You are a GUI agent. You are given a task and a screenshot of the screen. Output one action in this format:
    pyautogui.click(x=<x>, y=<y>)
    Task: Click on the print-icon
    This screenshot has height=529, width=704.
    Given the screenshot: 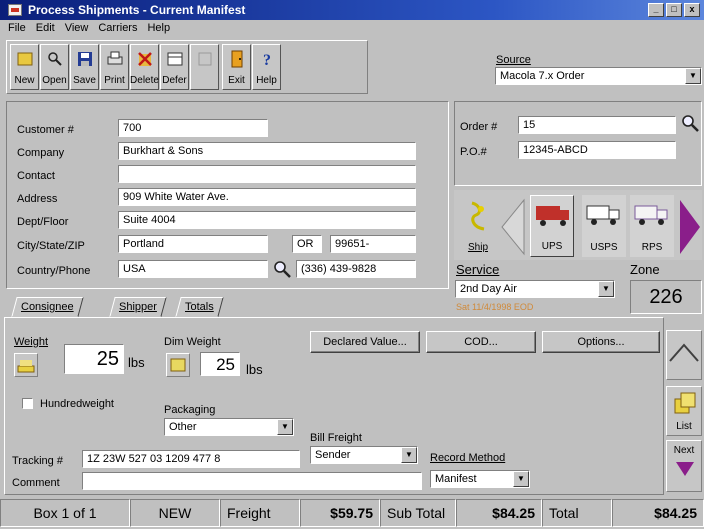 What is the action you would take?
    pyautogui.click(x=114, y=58)
    